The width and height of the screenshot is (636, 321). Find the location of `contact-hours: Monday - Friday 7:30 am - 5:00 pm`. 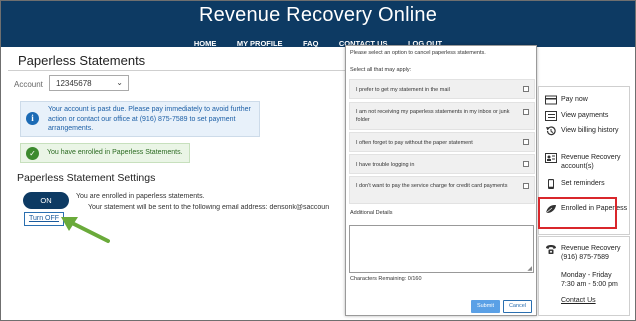

contact-hours: Monday - Friday 7:30 am - 5:00 pm is located at coordinates (595, 280).